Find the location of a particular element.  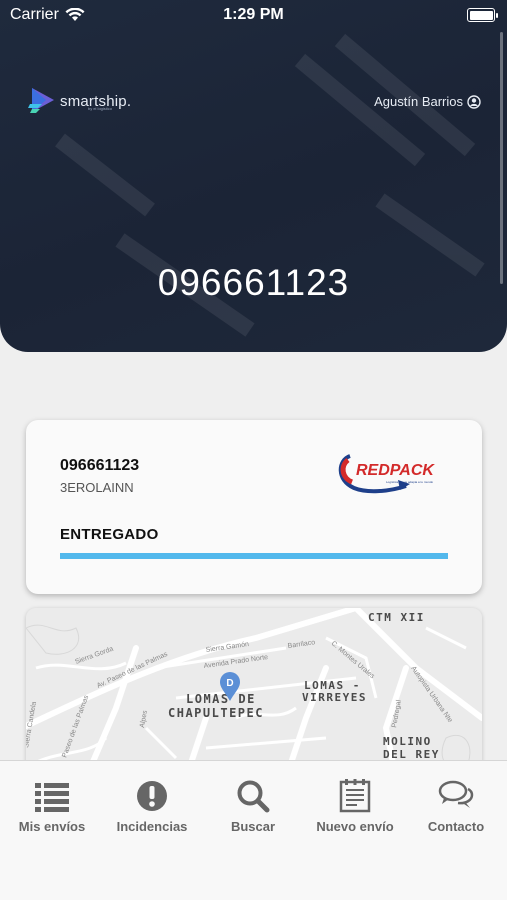

svg-text: Sierra Gorda is located at coordinates (94, 656).